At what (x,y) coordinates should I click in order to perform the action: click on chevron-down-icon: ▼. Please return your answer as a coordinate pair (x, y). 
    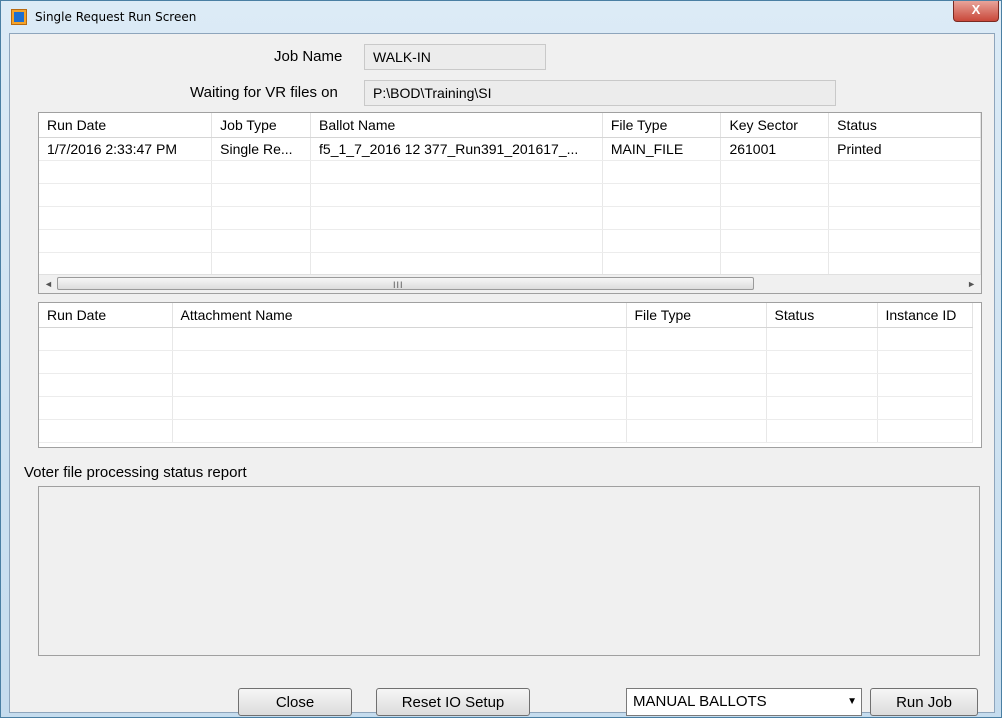
    Looking at the image, I should click on (852, 702).